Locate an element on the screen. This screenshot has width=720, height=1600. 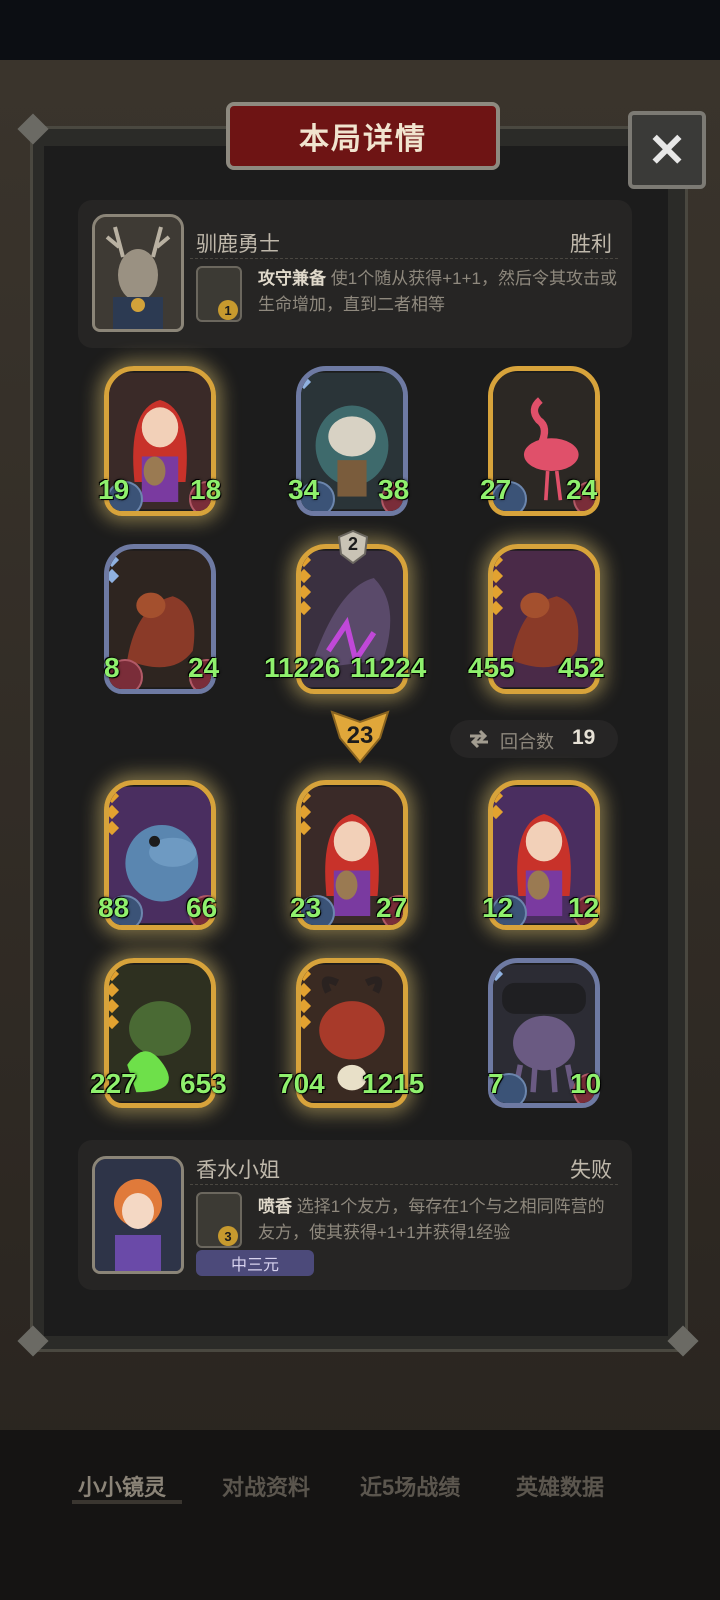
attack-value: 12 is located at coordinates (498, 907).